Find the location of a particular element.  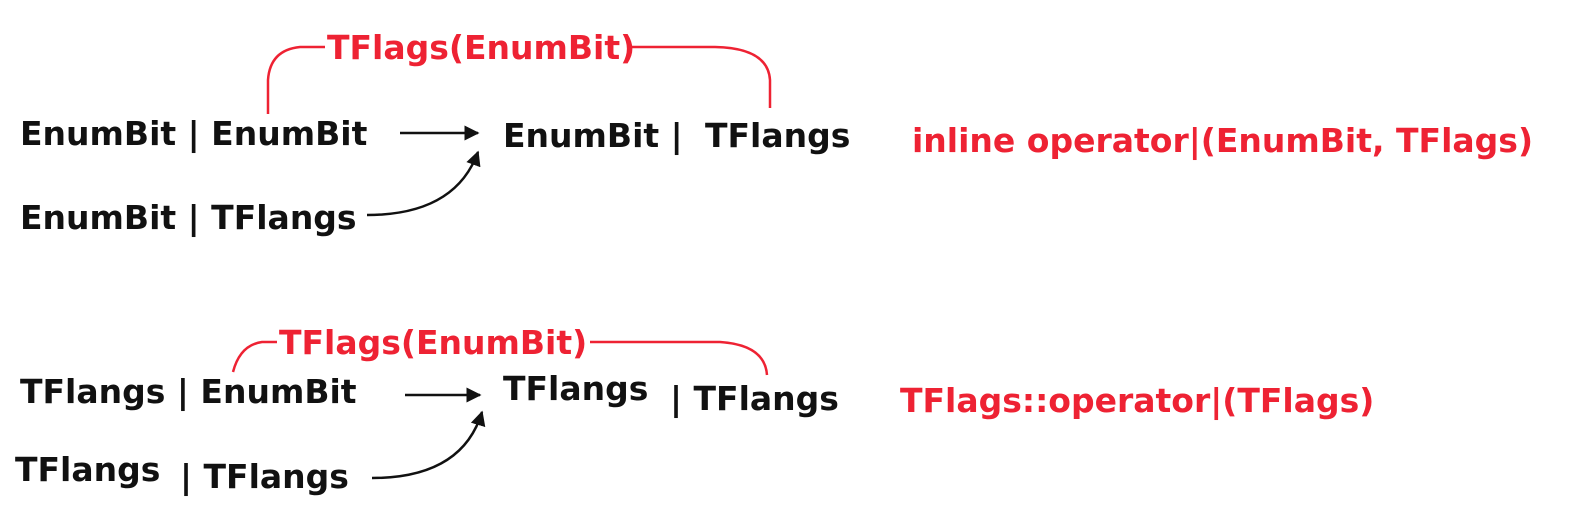

result-left-2: TFlangs is located at coordinates (575, 388).